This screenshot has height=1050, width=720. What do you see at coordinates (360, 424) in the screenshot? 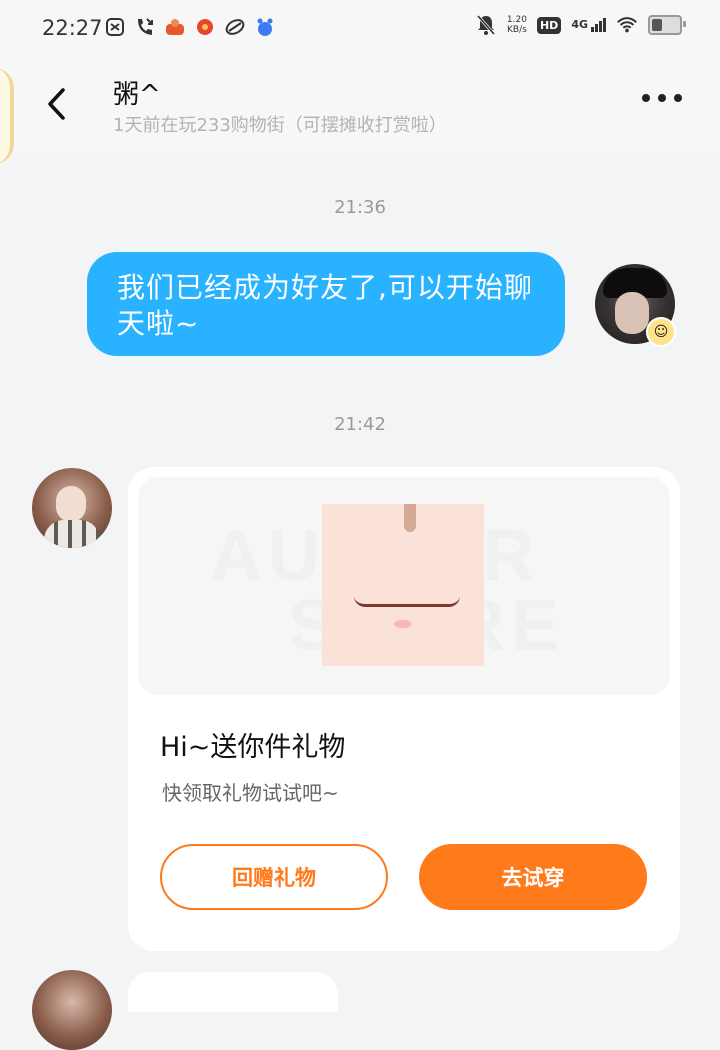
I see `message-timestamp: 21:42` at bounding box center [360, 424].